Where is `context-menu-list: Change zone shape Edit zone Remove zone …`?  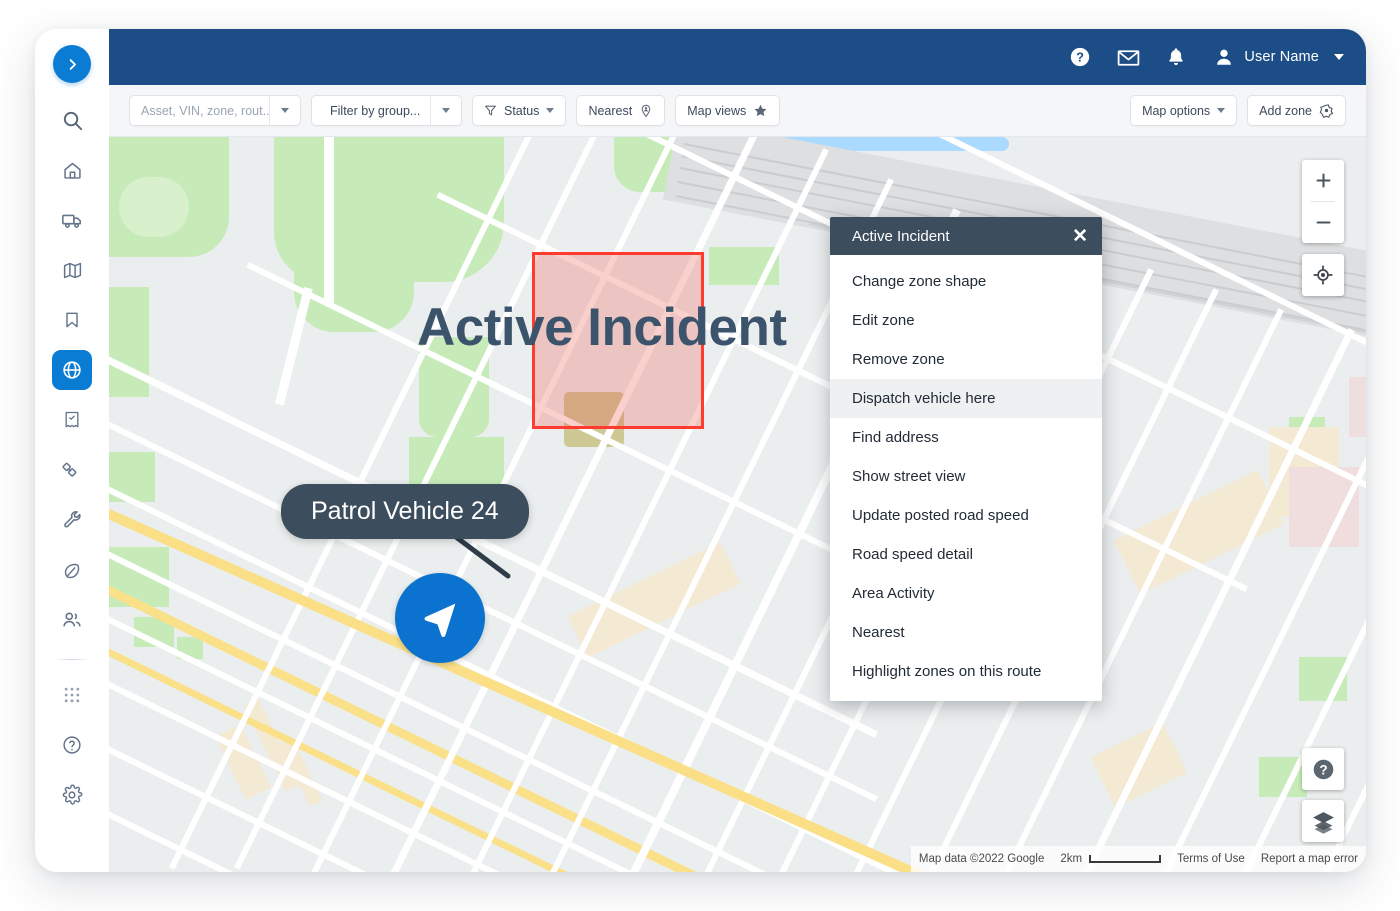
context-menu-list: Change zone shape Edit zone Remove zone … is located at coordinates (966, 478).